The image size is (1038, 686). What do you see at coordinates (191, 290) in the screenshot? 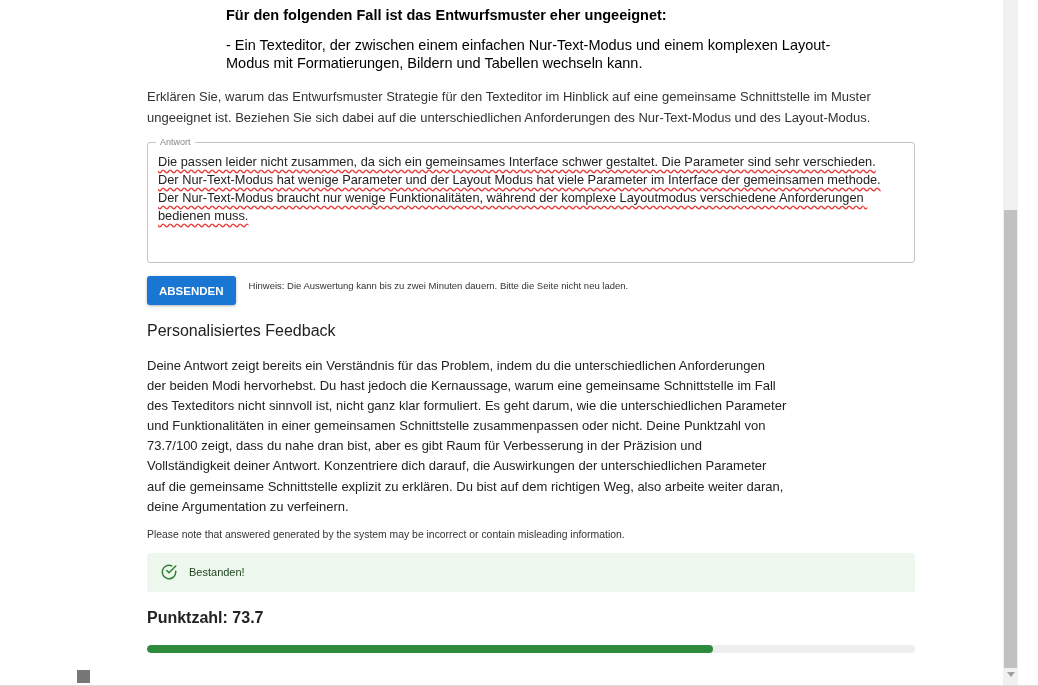
I see `submit-button: ABSENDEN` at bounding box center [191, 290].